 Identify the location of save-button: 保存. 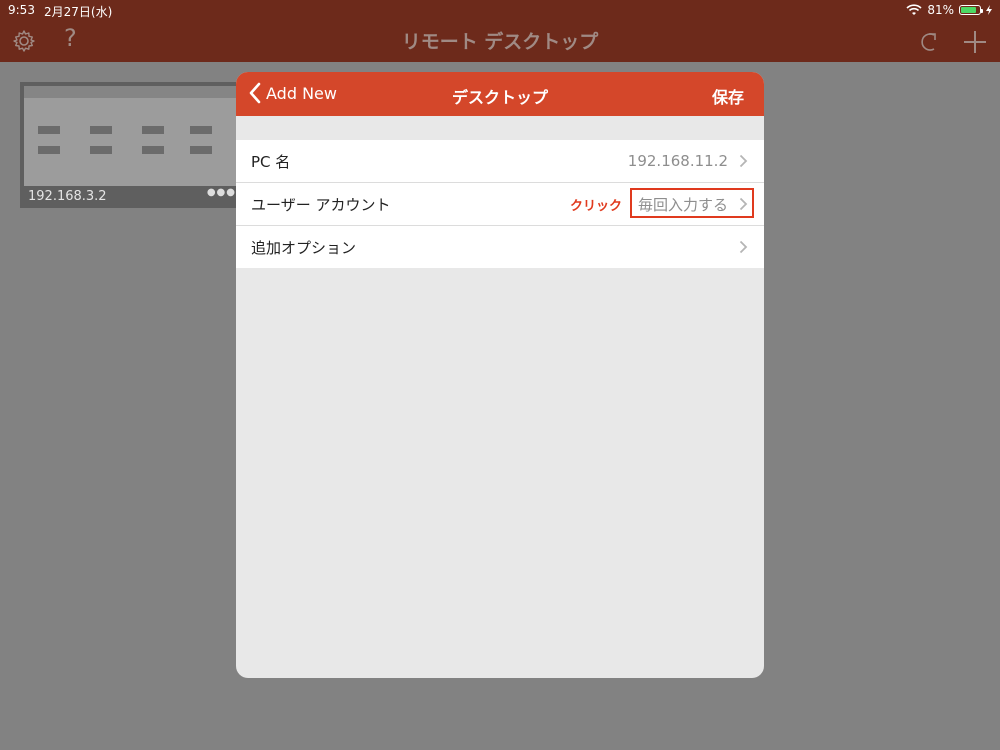
(728, 96).